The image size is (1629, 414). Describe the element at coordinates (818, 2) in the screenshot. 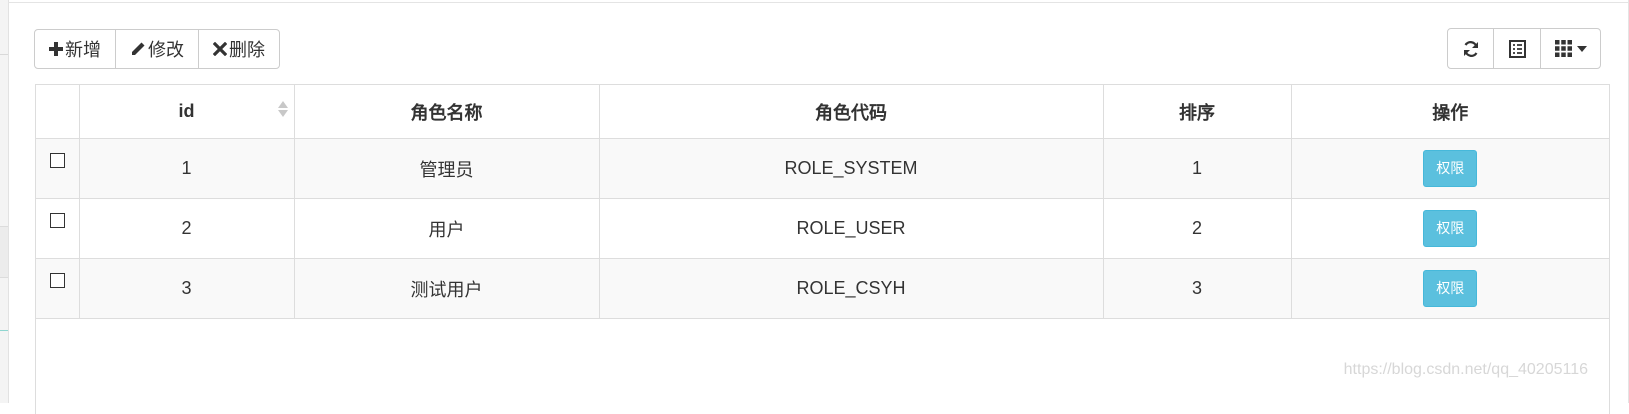

I see `top-border` at that location.